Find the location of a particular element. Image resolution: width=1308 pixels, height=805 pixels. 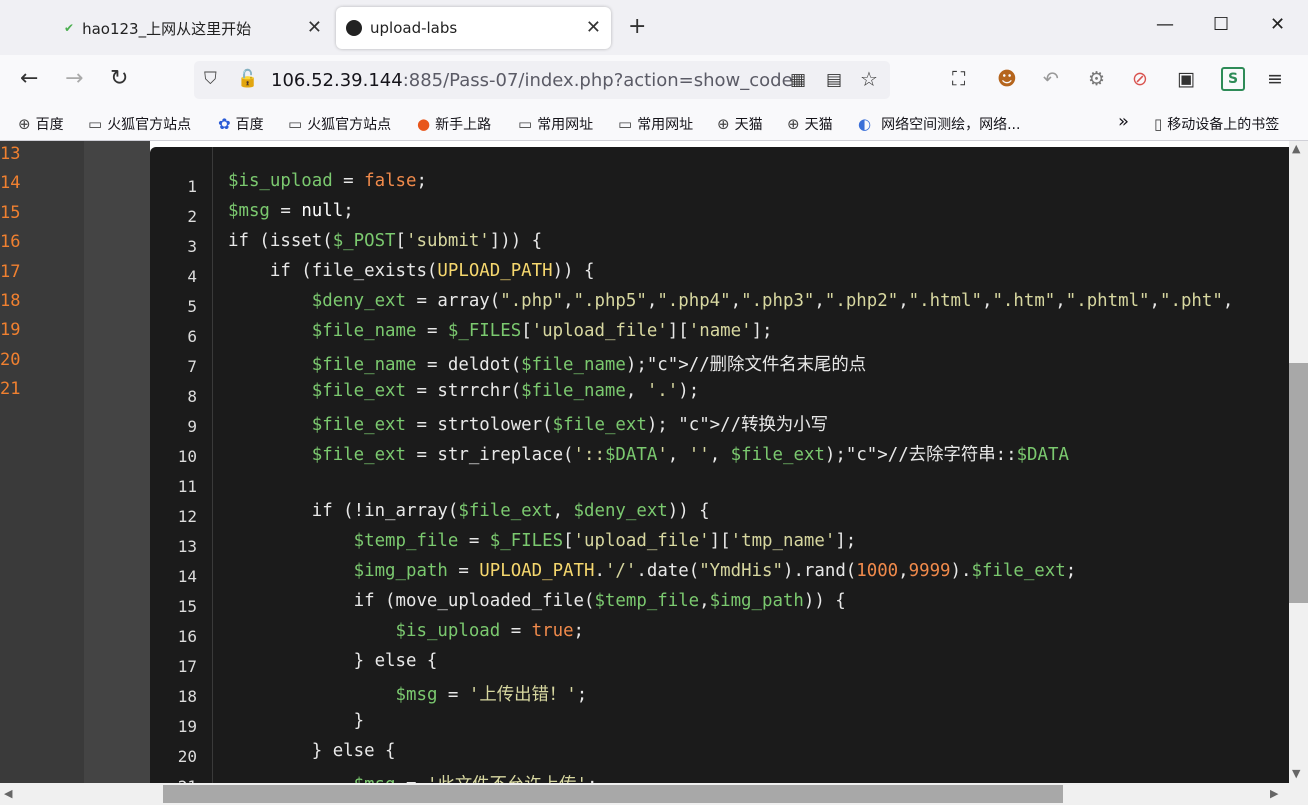

gear-icon: ⚙ is located at coordinates (1096, 79).